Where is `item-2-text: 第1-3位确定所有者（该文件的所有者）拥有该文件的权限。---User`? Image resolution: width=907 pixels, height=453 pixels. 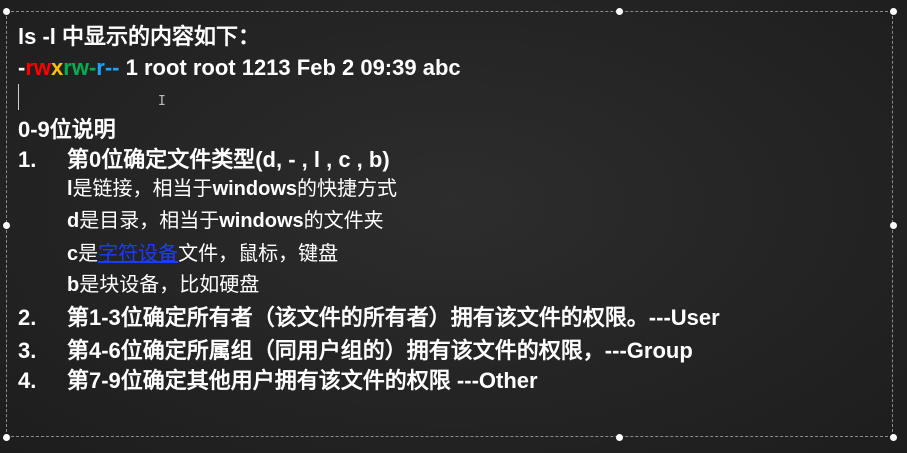 item-2-text: 第1-3位确定所有者（该文件的所有者）拥有该文件的权限。---User is located at coordinates (393, 318).